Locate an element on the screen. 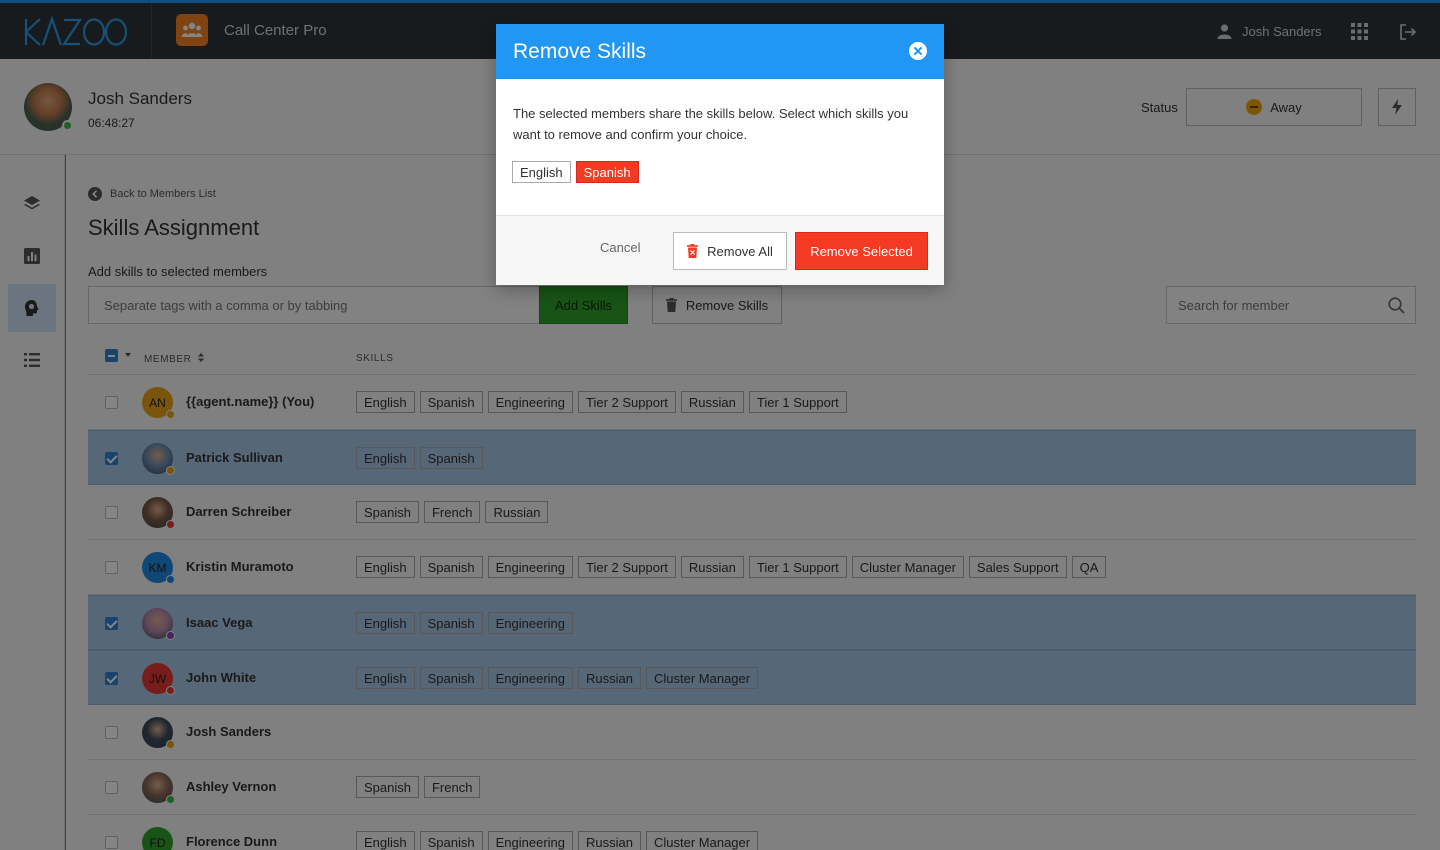 The image size is (1440, 850). trash-red-icon is located at coordinates (693, 251).